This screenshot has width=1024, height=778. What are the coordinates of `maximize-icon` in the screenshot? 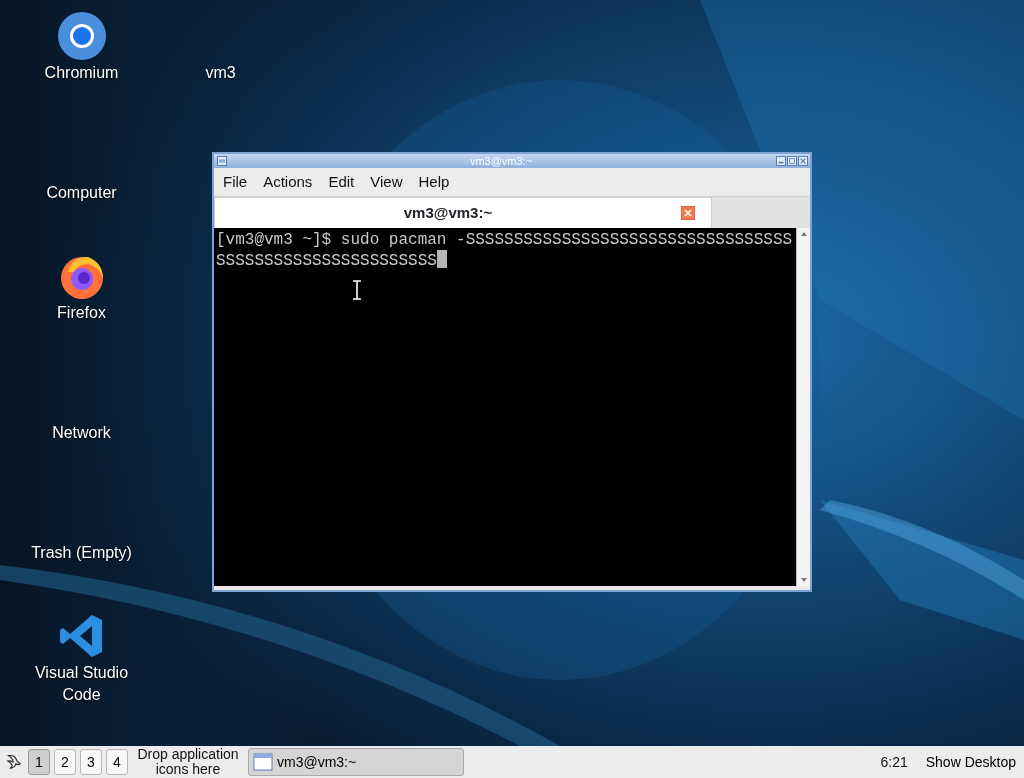 It's located at (792, 161).